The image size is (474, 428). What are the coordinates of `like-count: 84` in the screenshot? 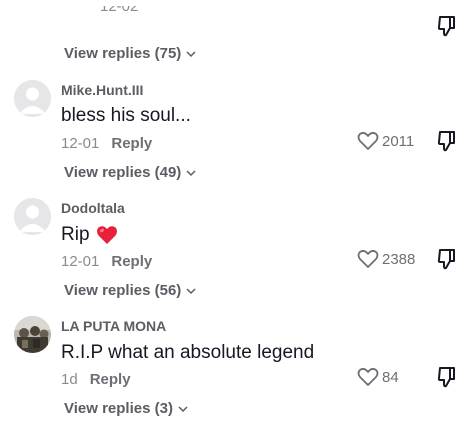 It's located at (390, 377).